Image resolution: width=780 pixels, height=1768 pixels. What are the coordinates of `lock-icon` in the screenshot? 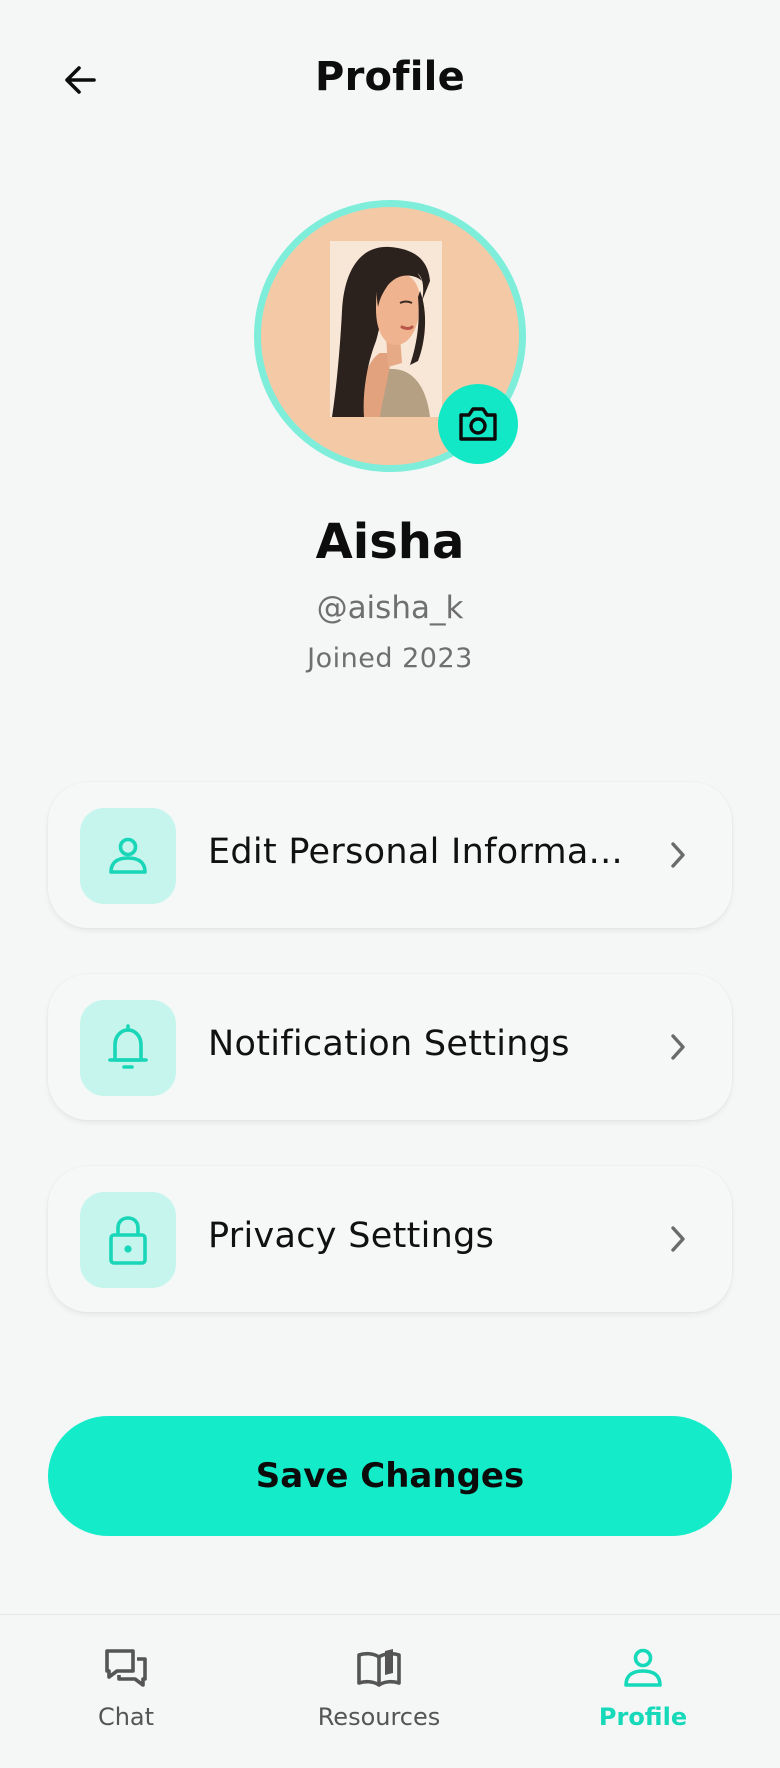 It's located at (128, 1240).